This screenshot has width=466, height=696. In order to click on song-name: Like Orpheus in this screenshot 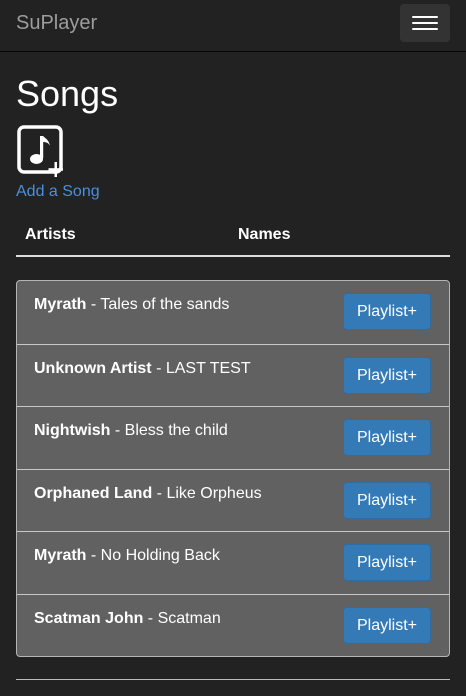, I will do `click(214, 493)`.